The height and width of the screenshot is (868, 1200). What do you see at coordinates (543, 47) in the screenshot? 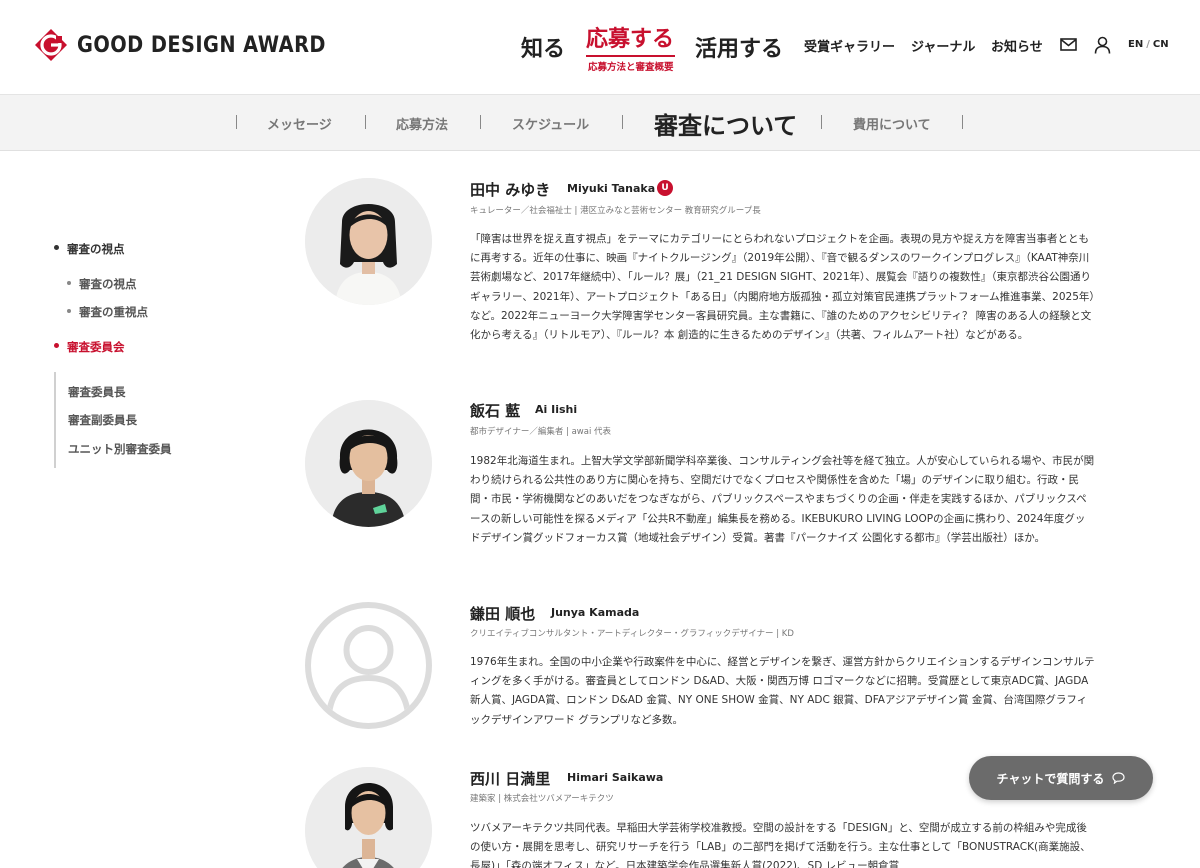
I see `nav-shiru: 知る` at bounding box center [543, 47].